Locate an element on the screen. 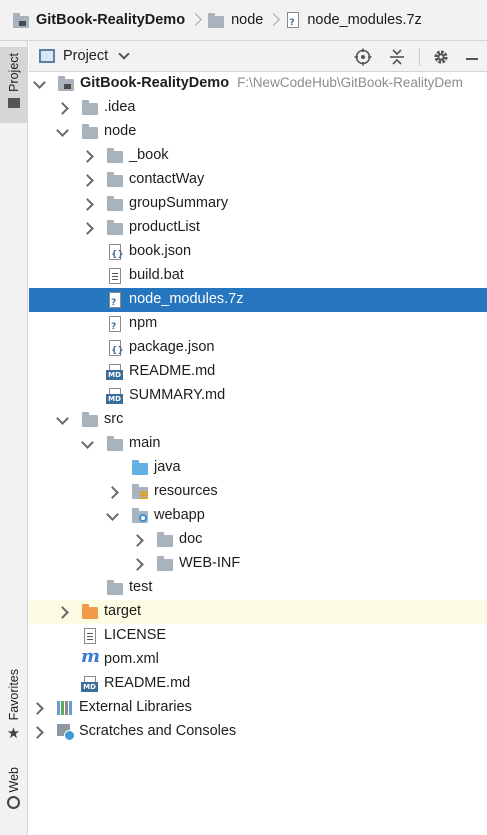 Image resolution: width=487 pixels, height=835 pixels. tree-item-folder: productList is located at coordinates (258, 228).